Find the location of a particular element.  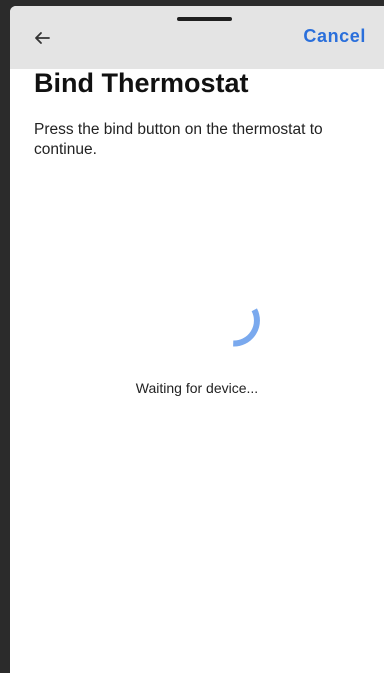

arrow-left-icon is located at coordinates (42, 38).